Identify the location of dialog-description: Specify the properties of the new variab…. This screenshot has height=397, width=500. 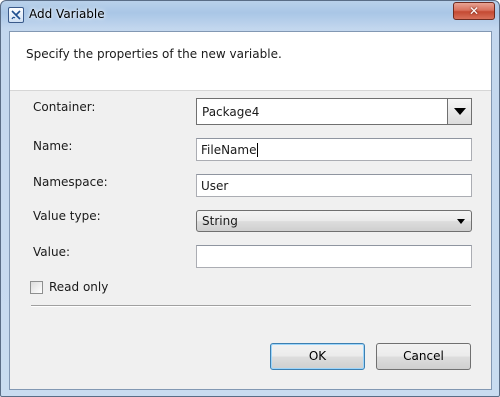
(154, 54).